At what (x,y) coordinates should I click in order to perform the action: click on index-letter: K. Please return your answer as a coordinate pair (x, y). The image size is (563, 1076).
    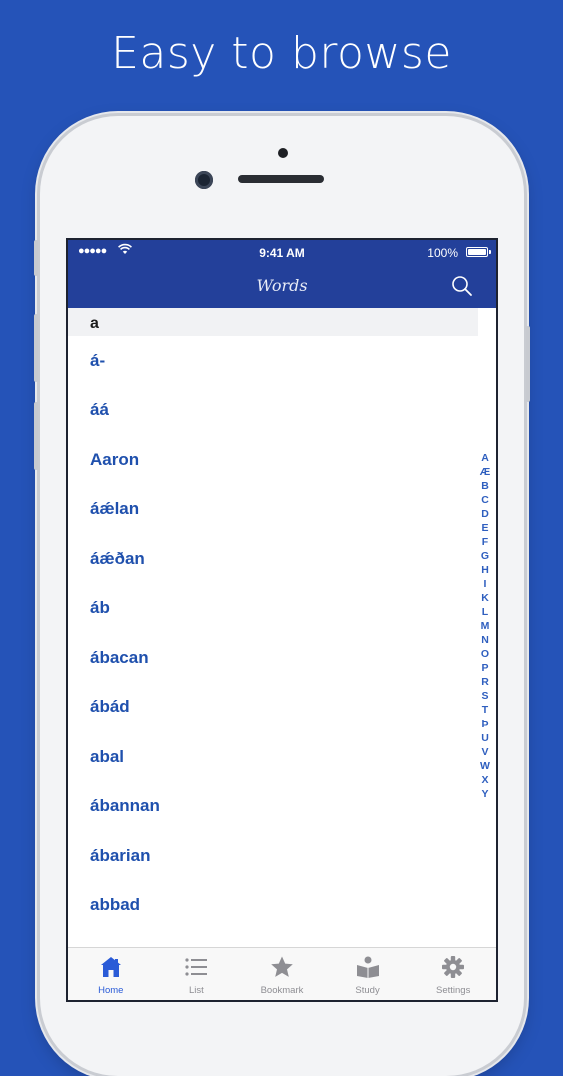
    Looking at the image, I should click on (485, 598).